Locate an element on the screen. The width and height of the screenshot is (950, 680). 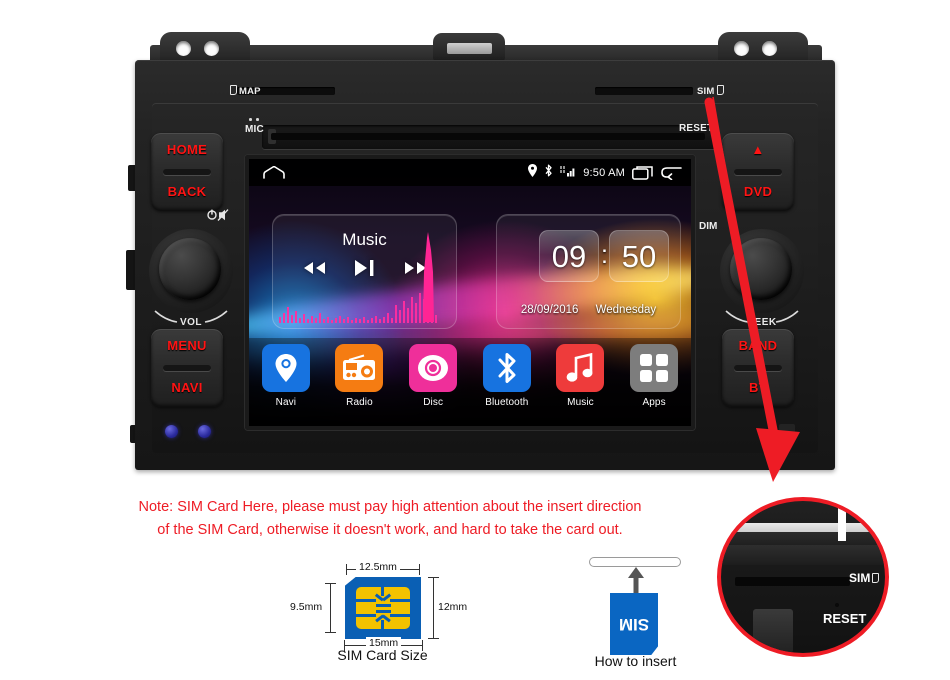
home-icon is located at coordinates (274, 172).